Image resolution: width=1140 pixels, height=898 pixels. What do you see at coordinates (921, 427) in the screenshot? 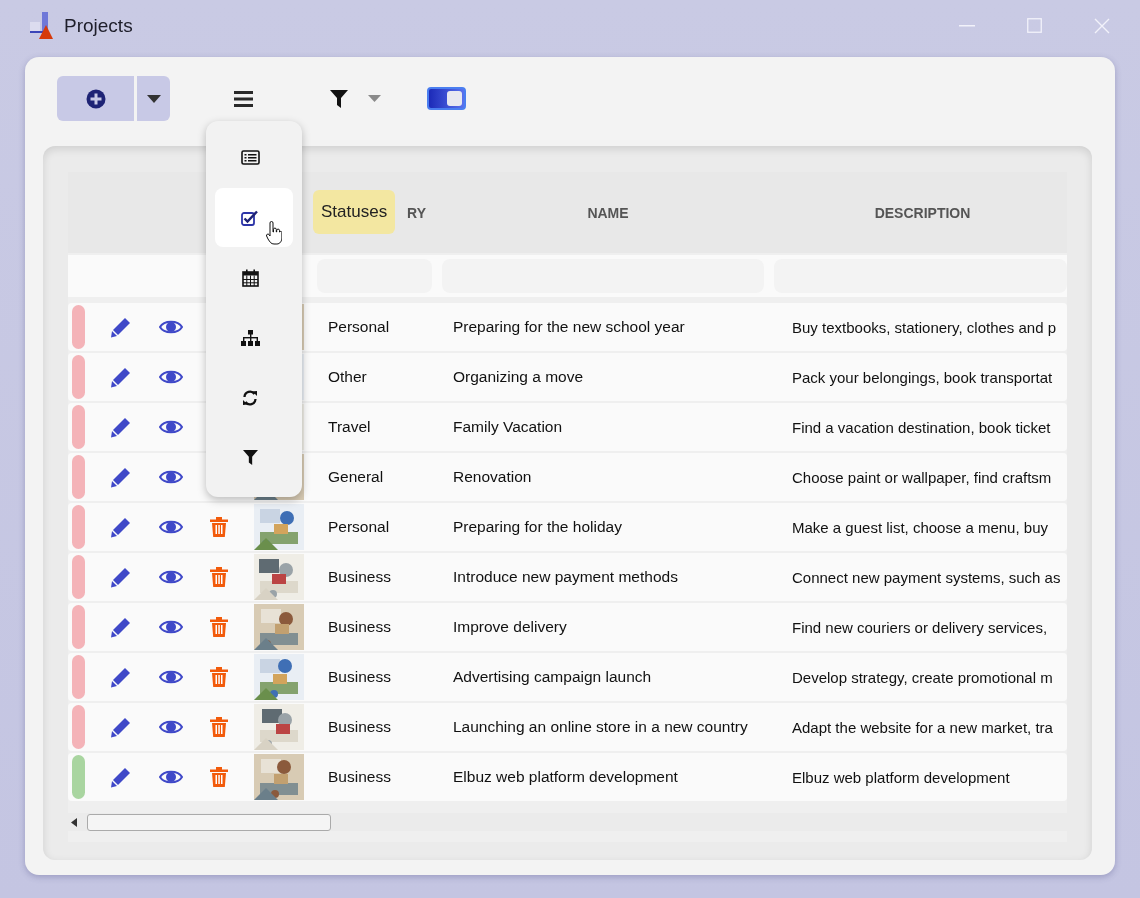
I see `table-cell-text: Find a vacation destination, book ticket` at bounding box center [921, 427].